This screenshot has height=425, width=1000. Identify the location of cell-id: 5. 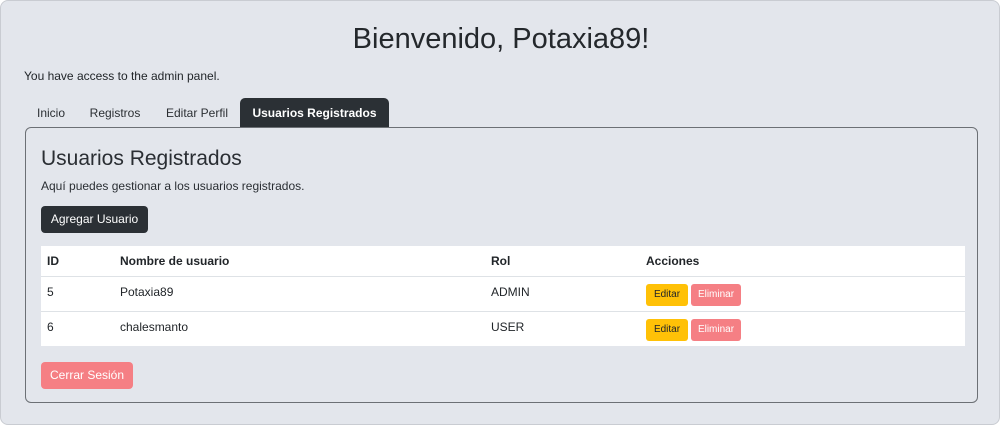
(50, 292).